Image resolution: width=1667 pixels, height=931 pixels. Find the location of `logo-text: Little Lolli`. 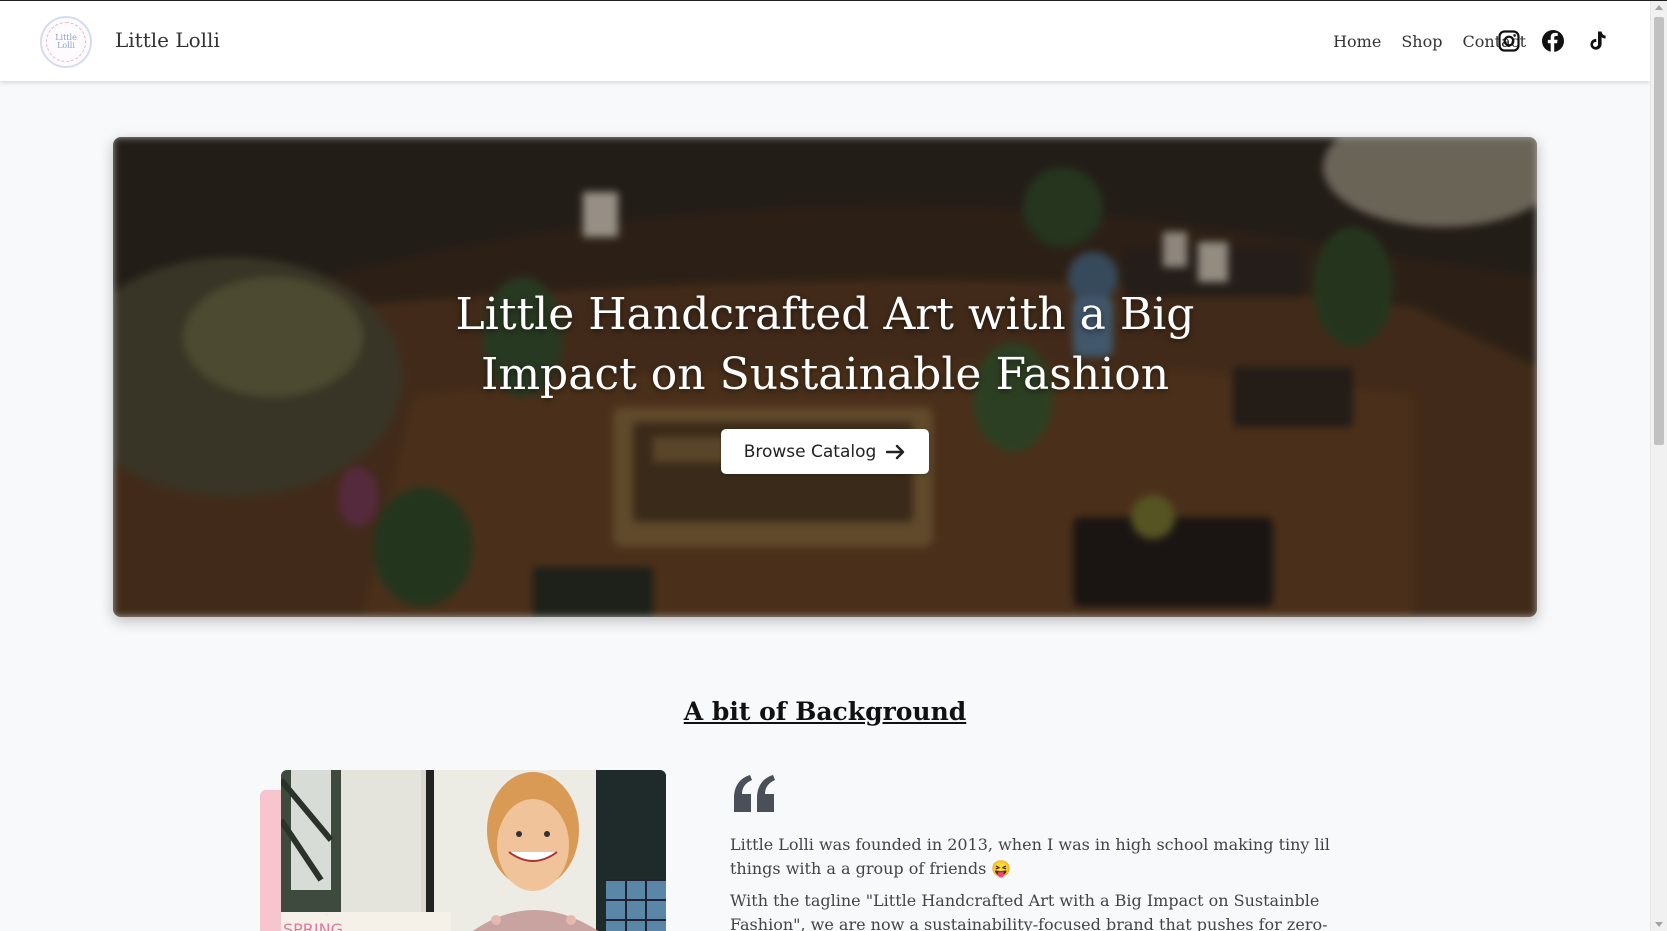

logo-text: Little Lolli is located at coordinates (66, 42).